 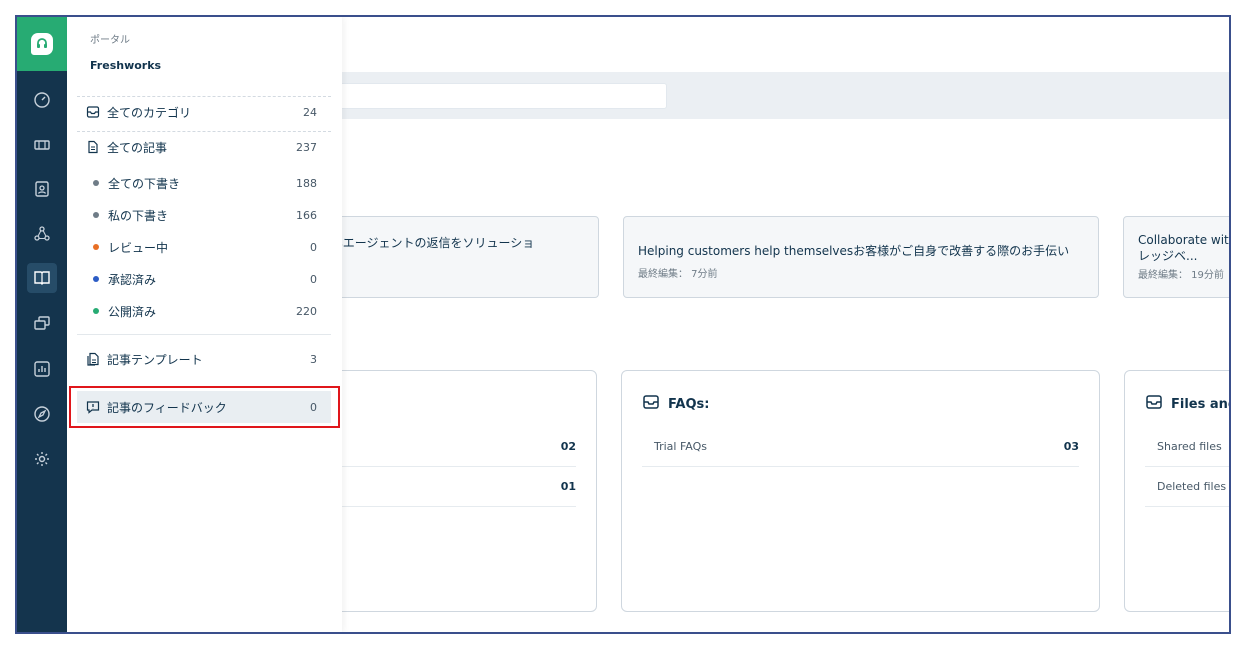 I want to click on menu-item-all-articles: 全ての記事 237, so click(x=204, y=147).